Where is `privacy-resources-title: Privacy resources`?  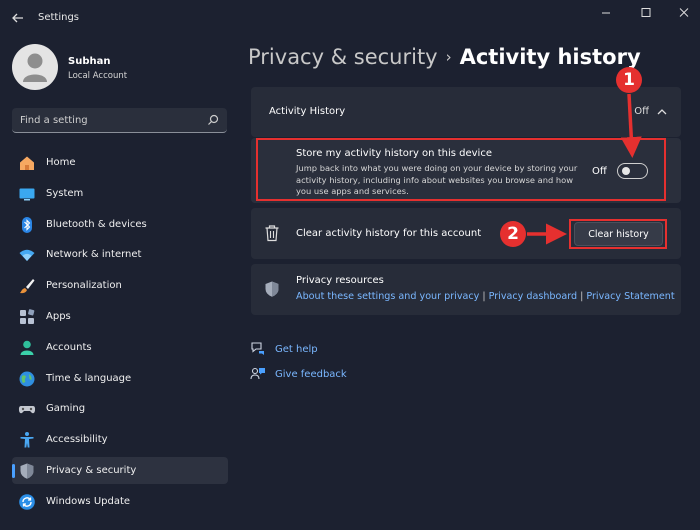
privacy-resources-title: Privacy resources is located at coordinates (340, 280).